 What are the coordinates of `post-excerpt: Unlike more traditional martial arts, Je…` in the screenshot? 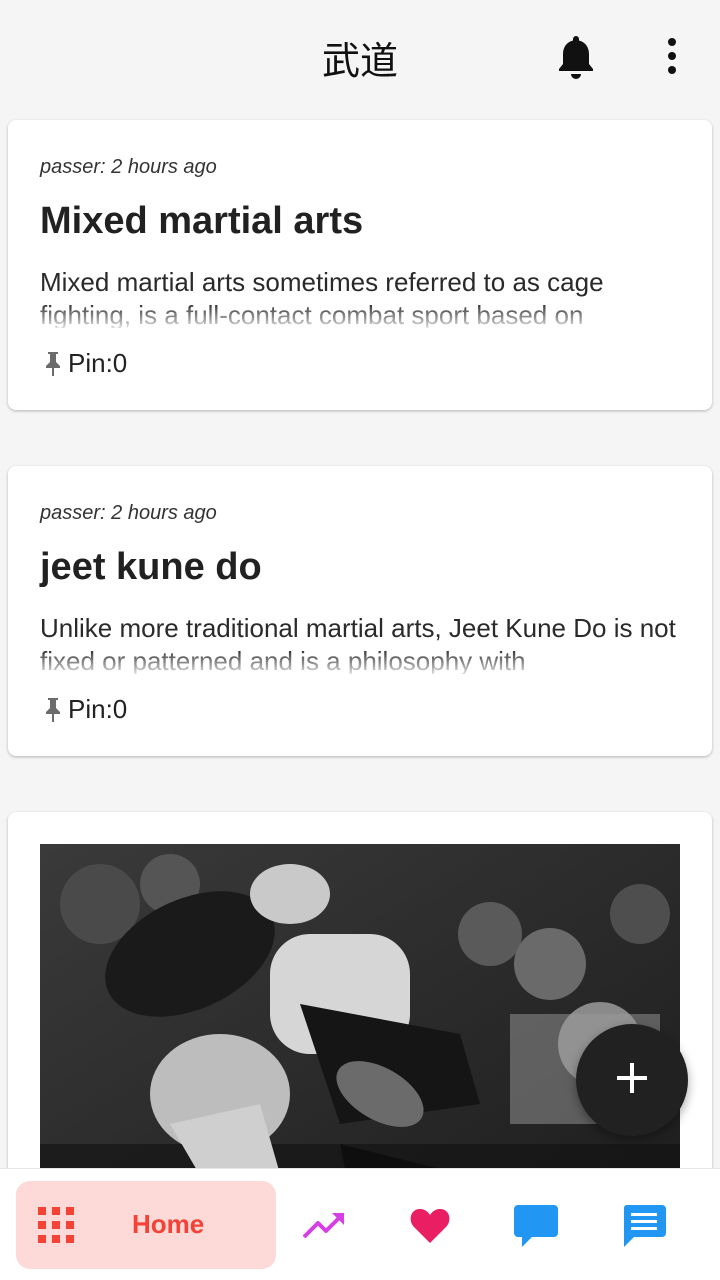 It's located at (358, 643).